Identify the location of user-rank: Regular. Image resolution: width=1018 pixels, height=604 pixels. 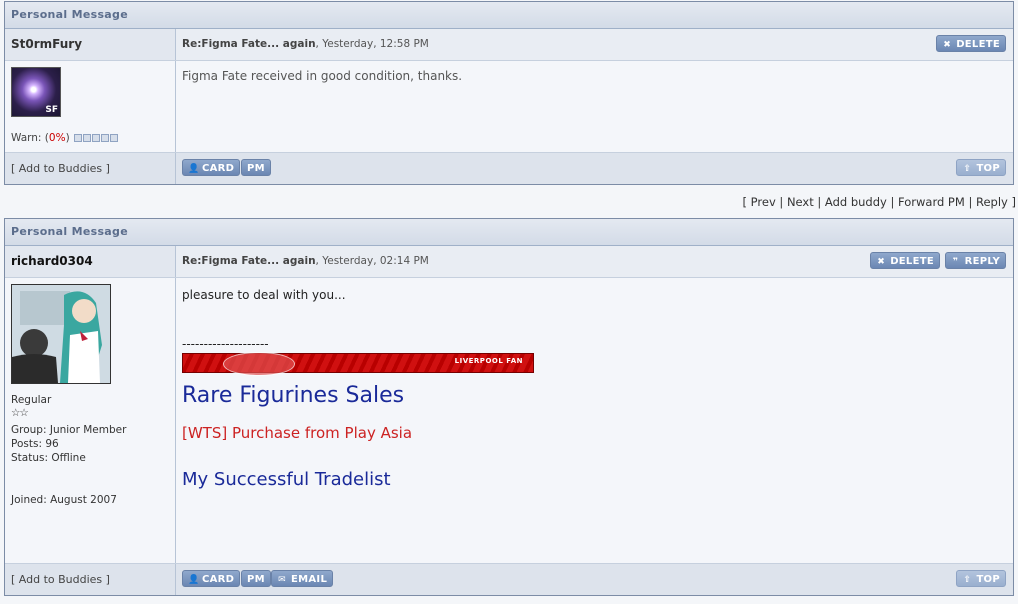
(31, 400).